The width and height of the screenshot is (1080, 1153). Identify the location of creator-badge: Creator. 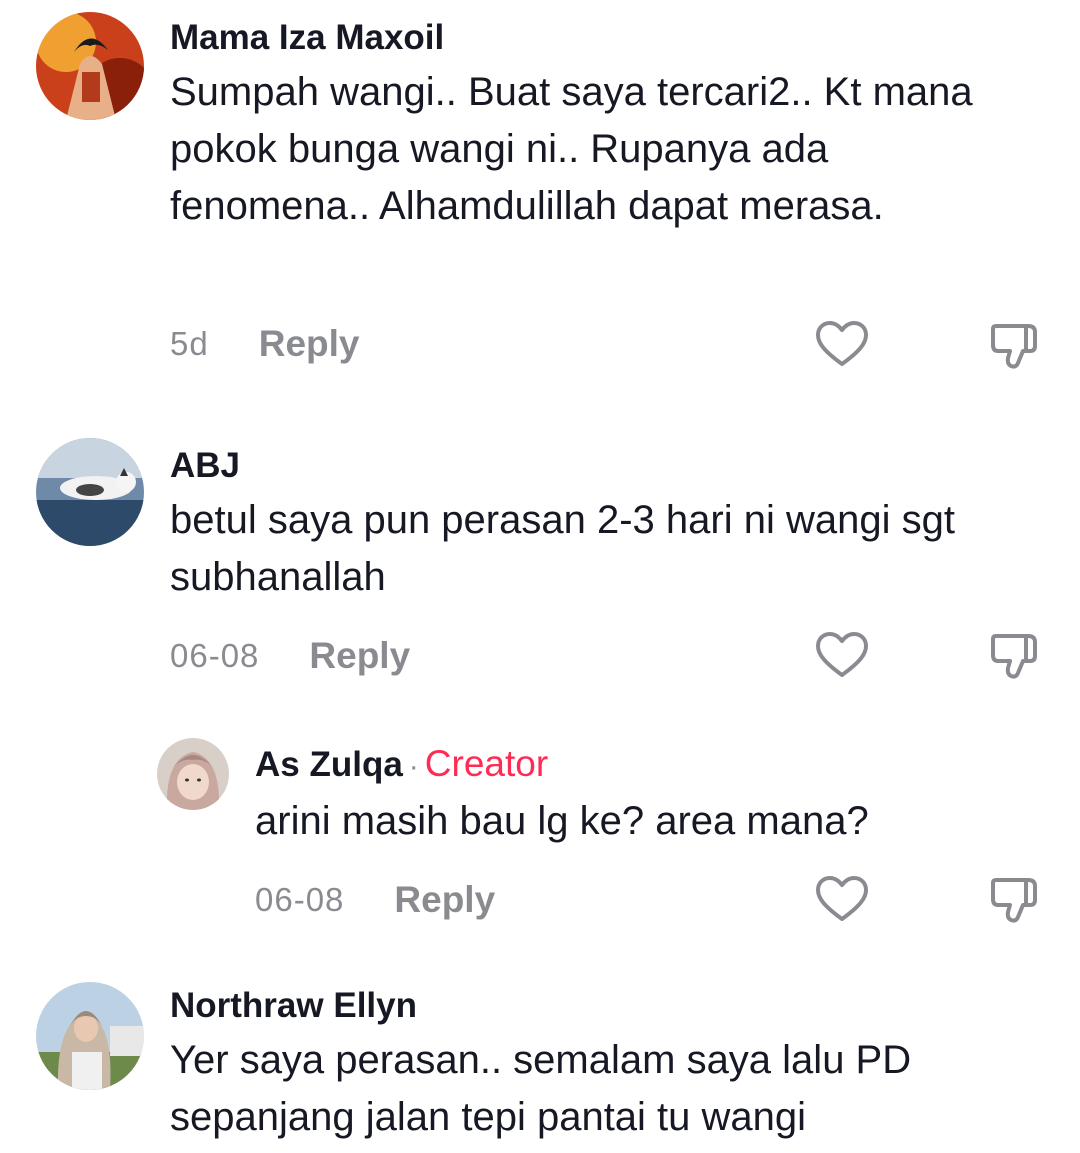
(486, 763).